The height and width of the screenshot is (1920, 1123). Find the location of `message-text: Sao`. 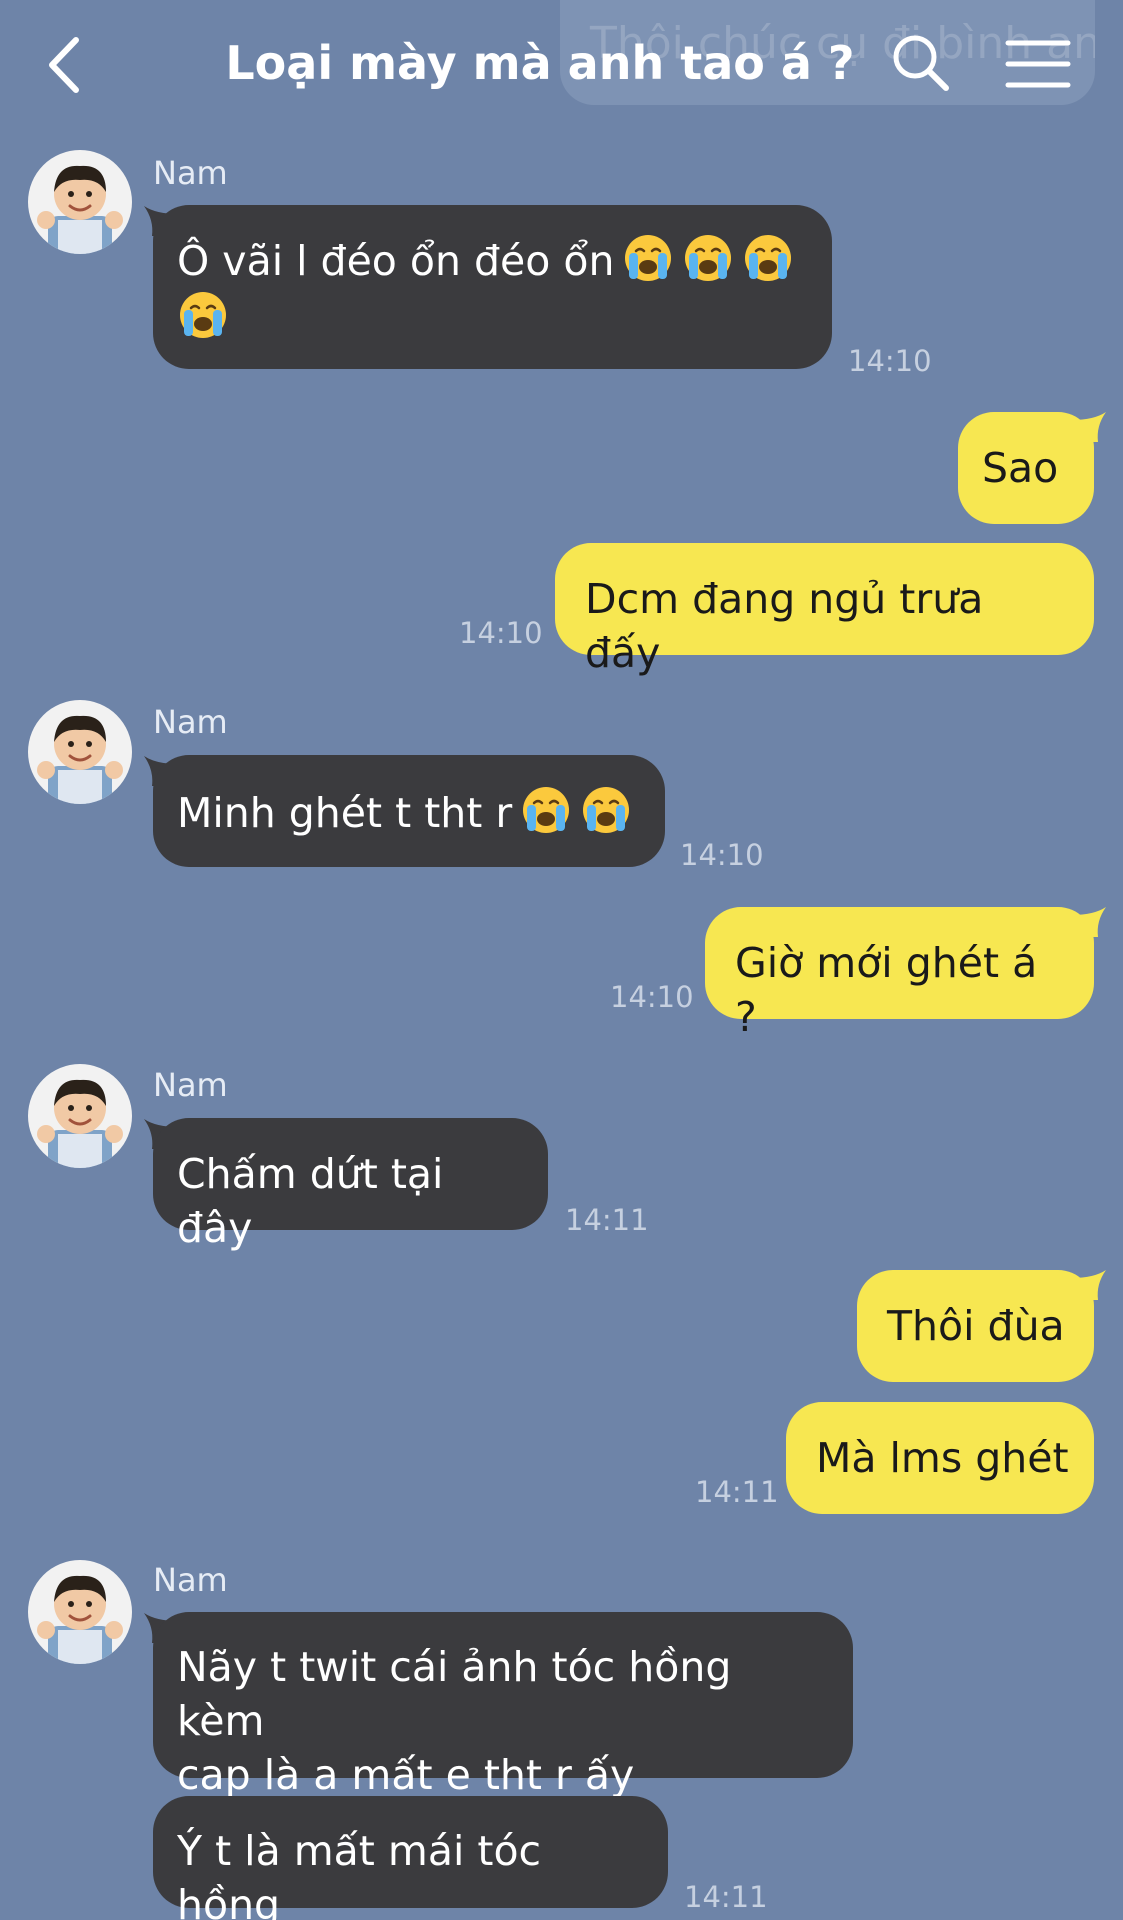

message-text: Sao is located at coordinates (1020, 468).